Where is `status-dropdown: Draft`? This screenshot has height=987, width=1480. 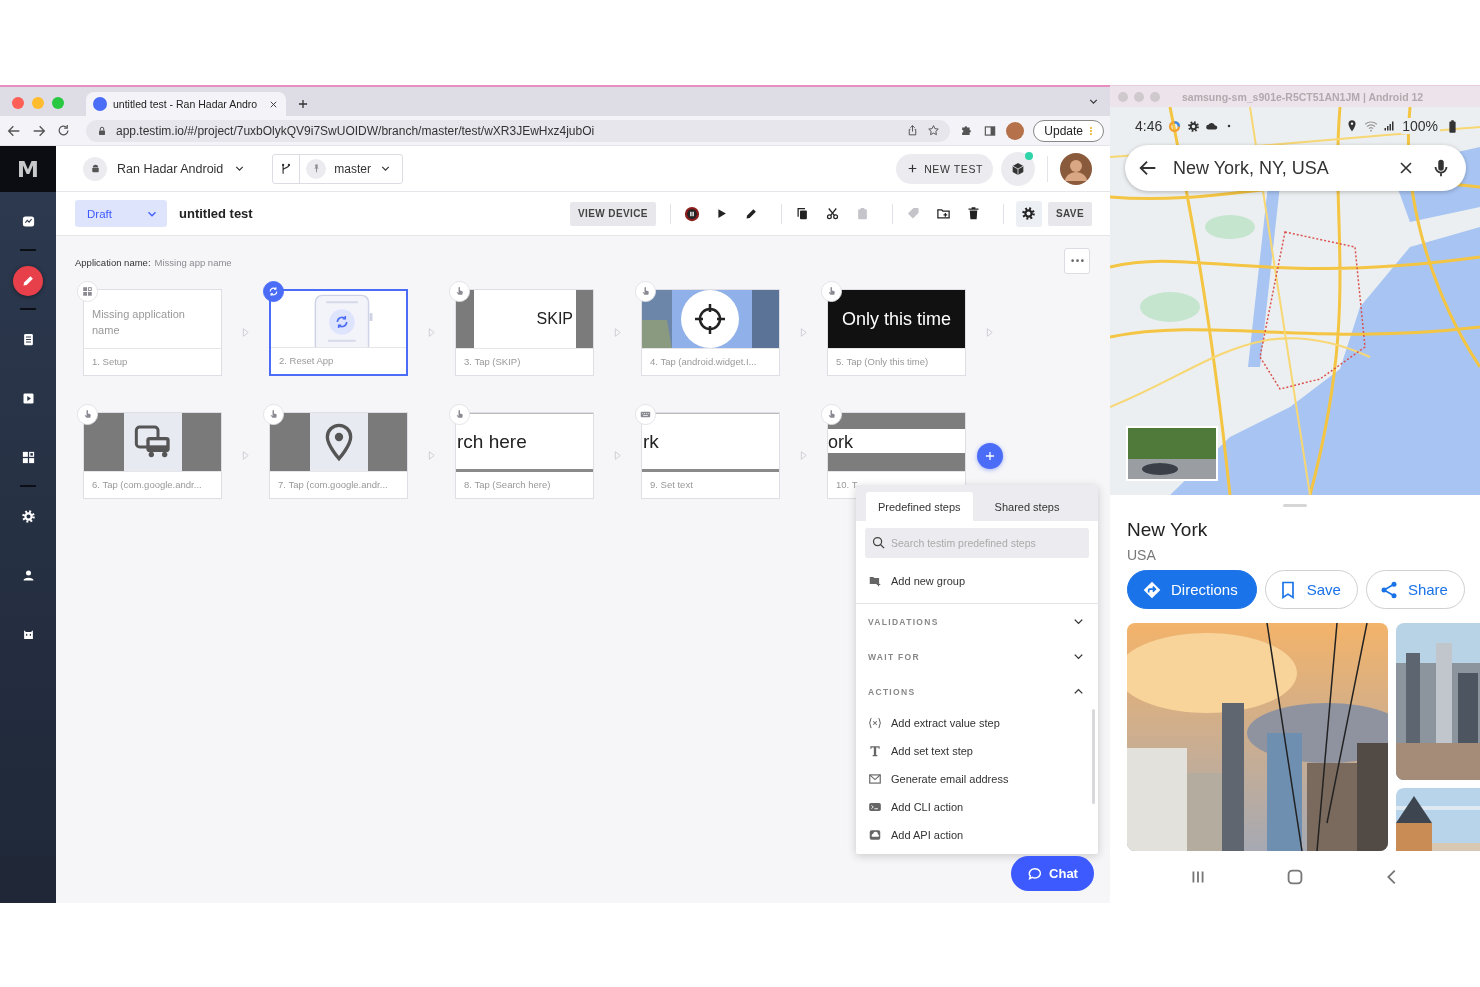
status-dropdown: Draft is located at coordinates (121, 213).